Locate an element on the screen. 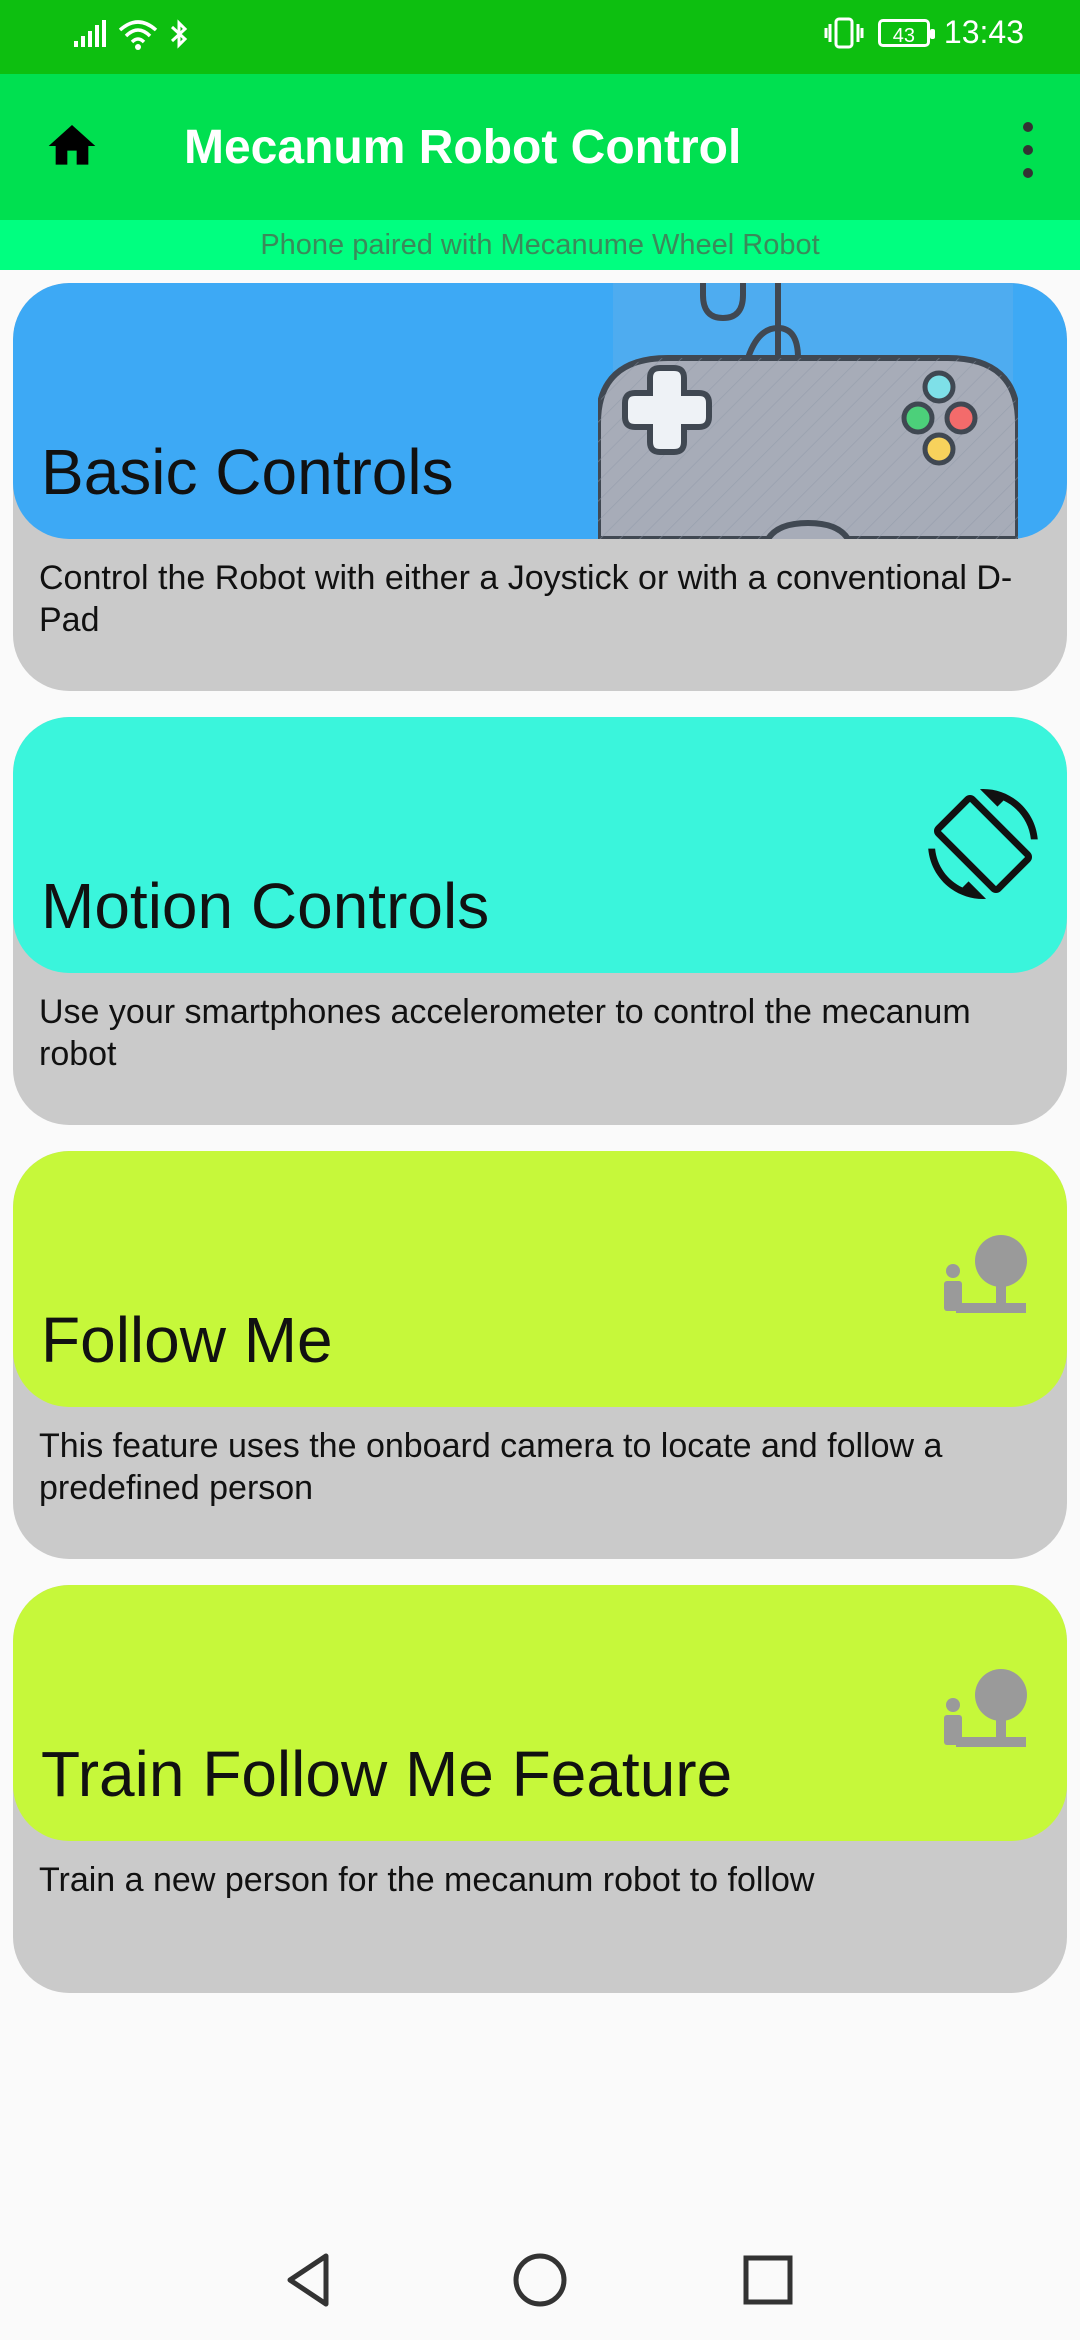 This screenshot has width=1080, height=2340. card-title: Train Follow Me Feature is located at coordinates (387, 1774).